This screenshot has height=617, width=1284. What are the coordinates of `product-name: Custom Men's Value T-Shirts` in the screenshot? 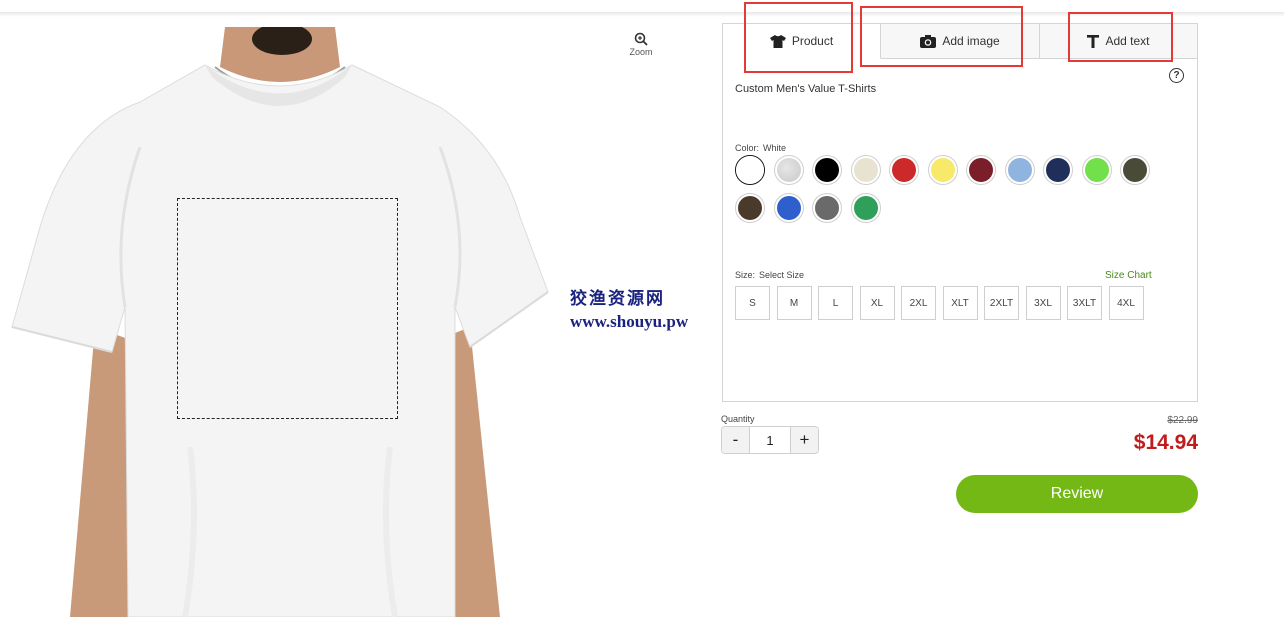 It's located at (806, 89).